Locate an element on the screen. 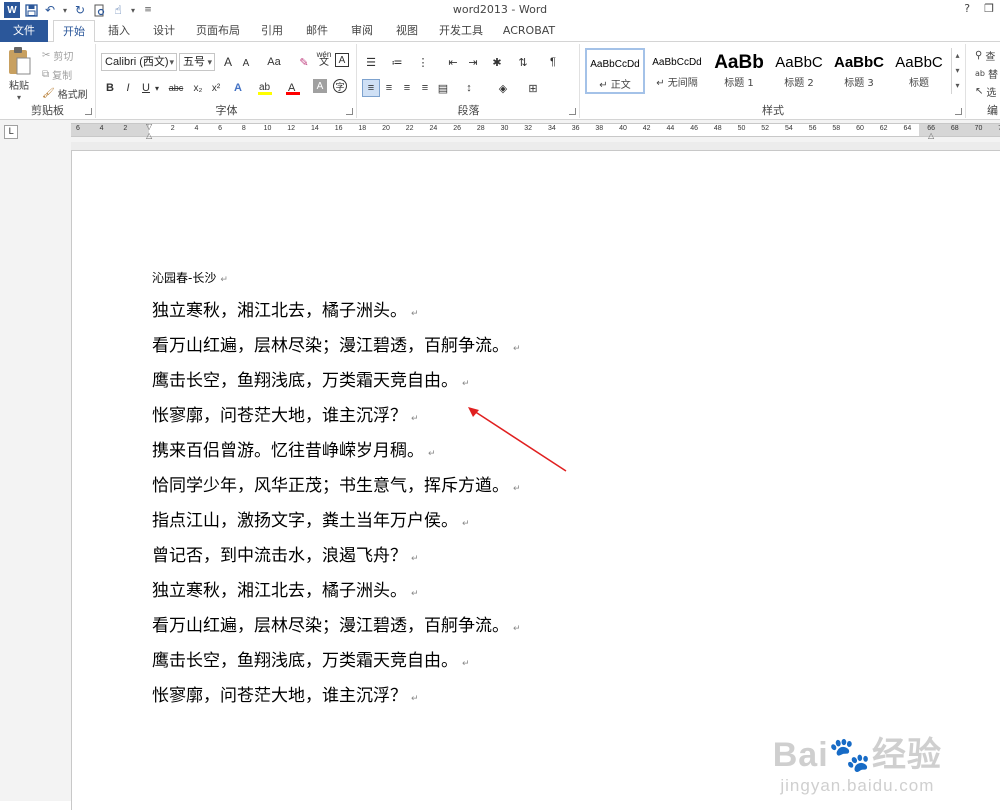  find-icon: ⚲ is located at coordinates (979, 55).